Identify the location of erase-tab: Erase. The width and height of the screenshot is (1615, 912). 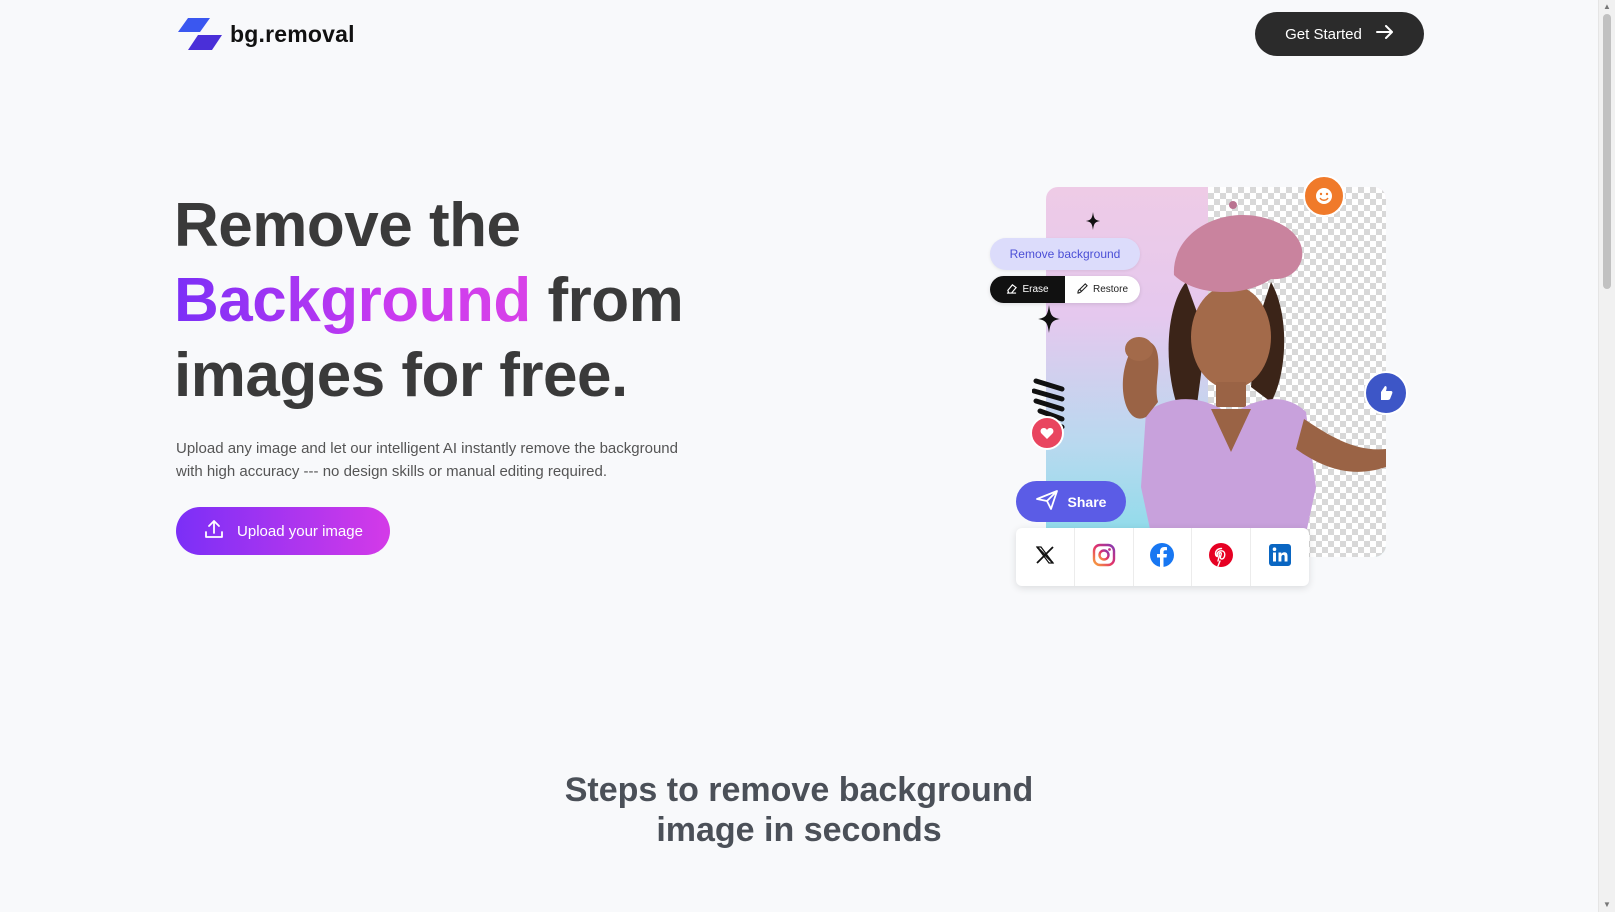
(1027, 289).